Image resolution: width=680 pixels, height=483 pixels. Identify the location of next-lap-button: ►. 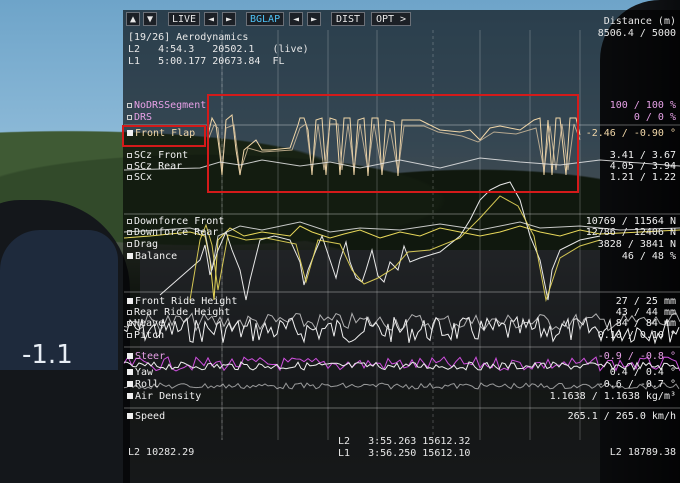
(229, 19).